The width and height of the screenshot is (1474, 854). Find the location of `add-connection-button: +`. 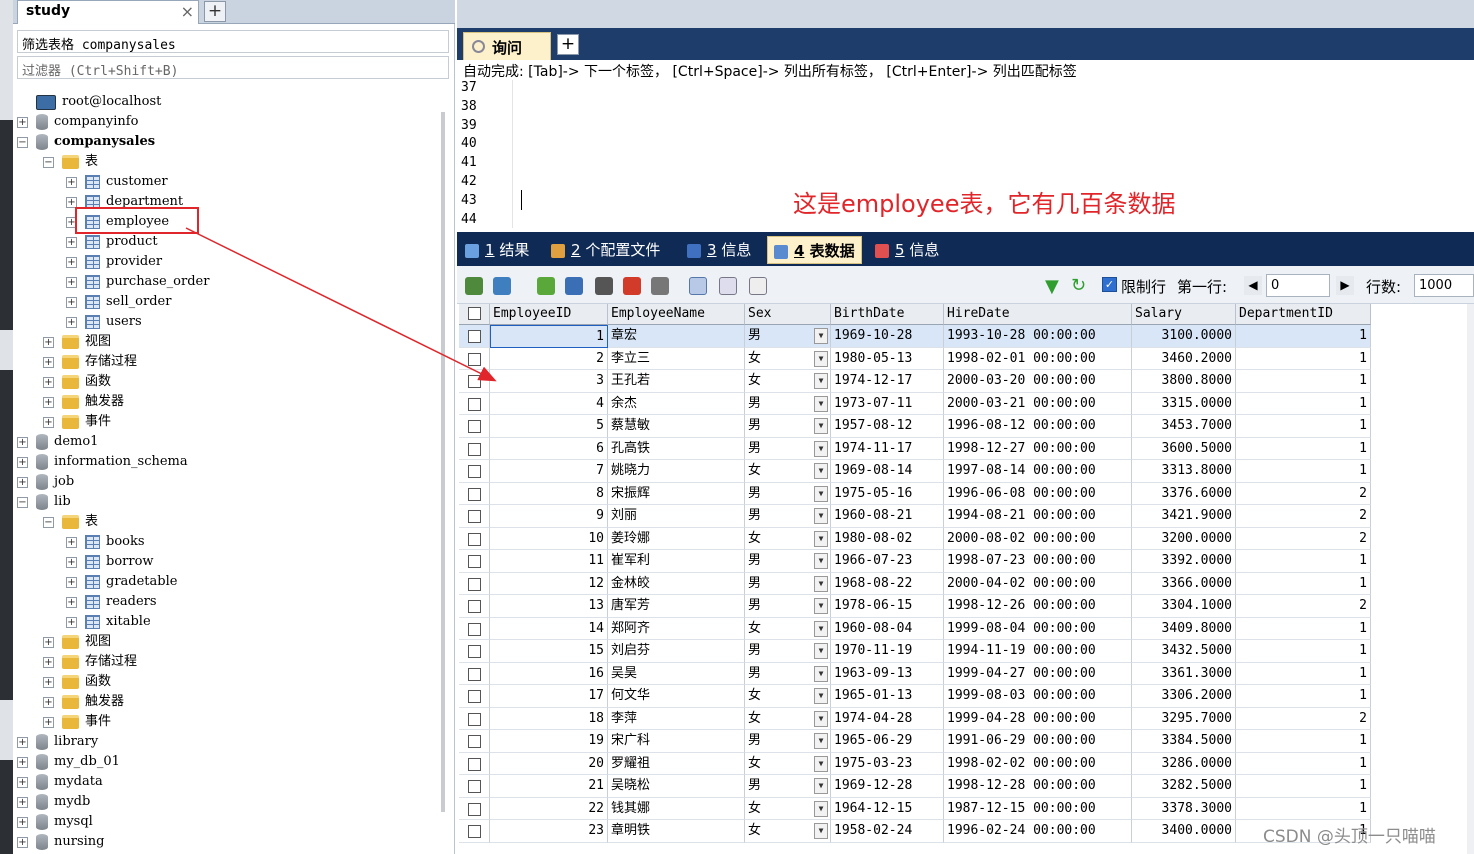

add-connection-button: + is located at coordinates (215, 11).